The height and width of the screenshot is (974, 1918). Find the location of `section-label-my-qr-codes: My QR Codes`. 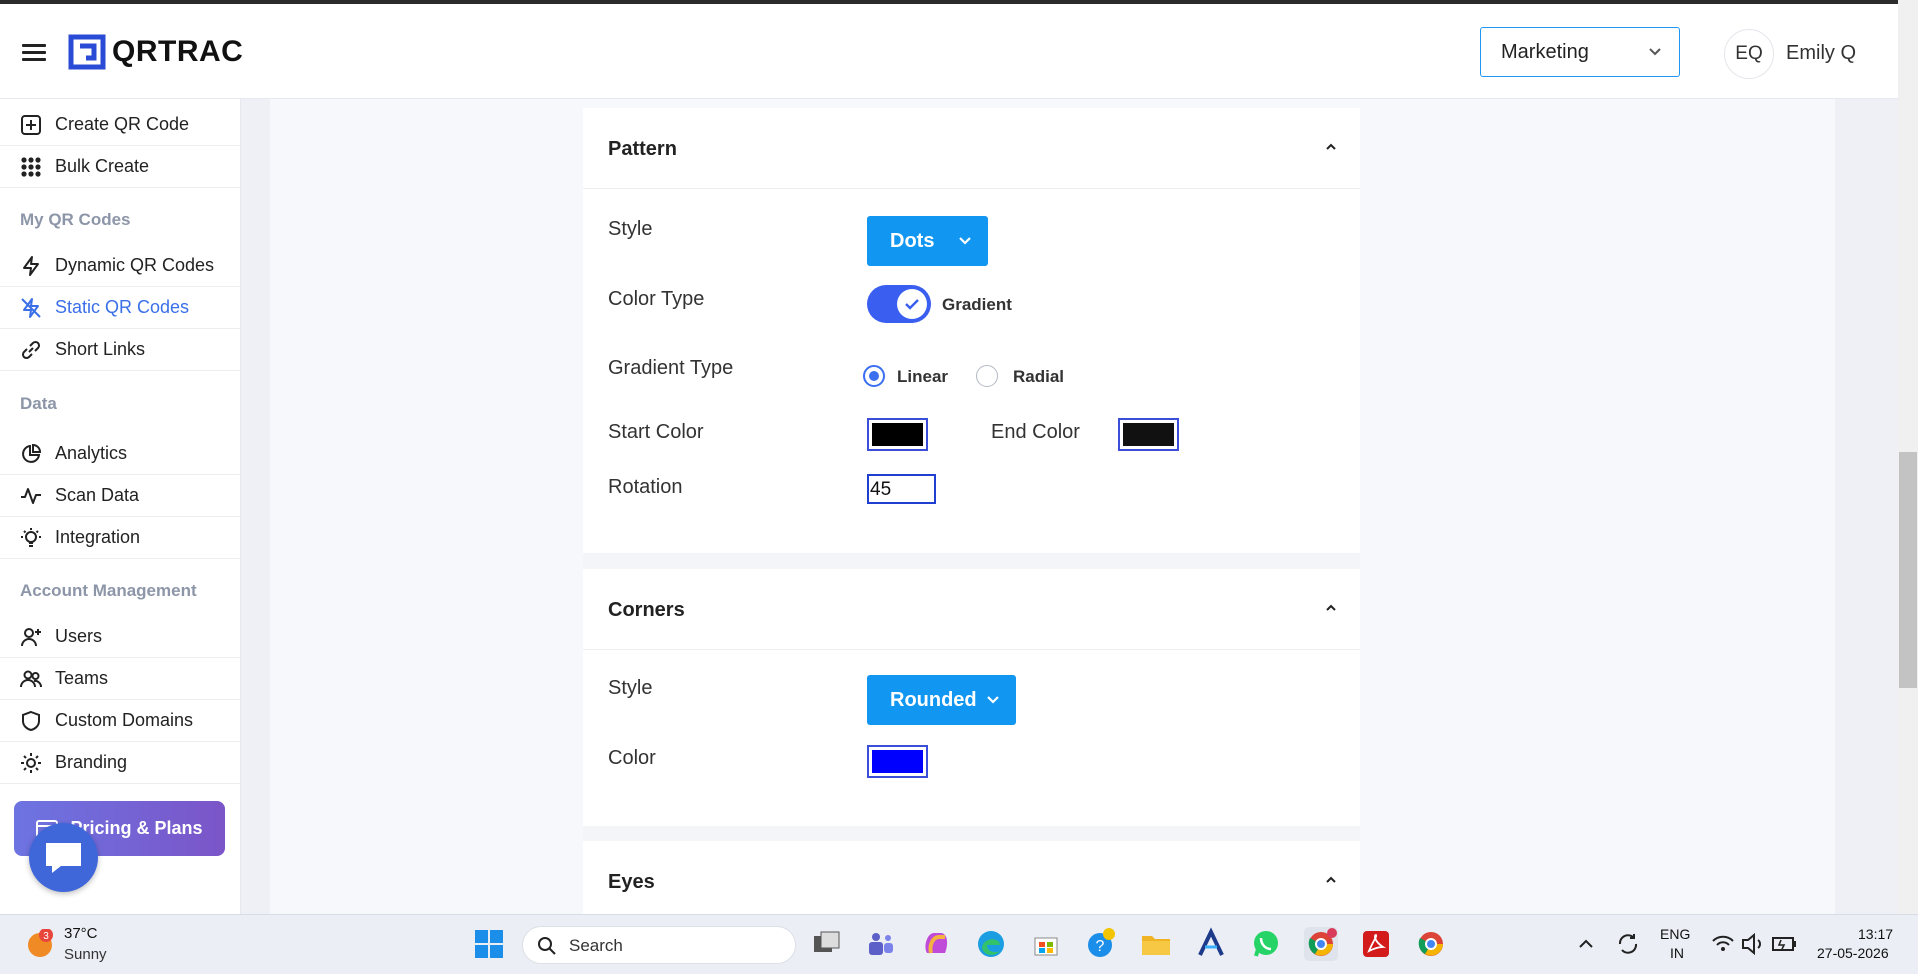

section-label-my-qr-codes: My QR Codes is located at coordinates (75, 219).